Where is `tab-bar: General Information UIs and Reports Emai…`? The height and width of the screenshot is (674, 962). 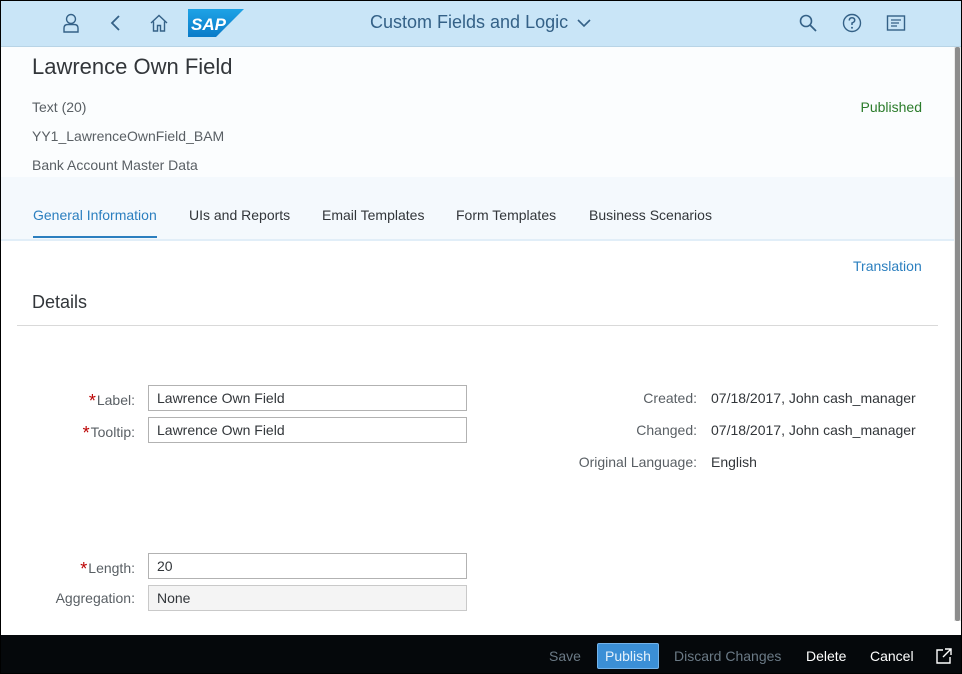
tab-bar: General Information UIs and Reports Emai… is located at coordinates (477, 209).